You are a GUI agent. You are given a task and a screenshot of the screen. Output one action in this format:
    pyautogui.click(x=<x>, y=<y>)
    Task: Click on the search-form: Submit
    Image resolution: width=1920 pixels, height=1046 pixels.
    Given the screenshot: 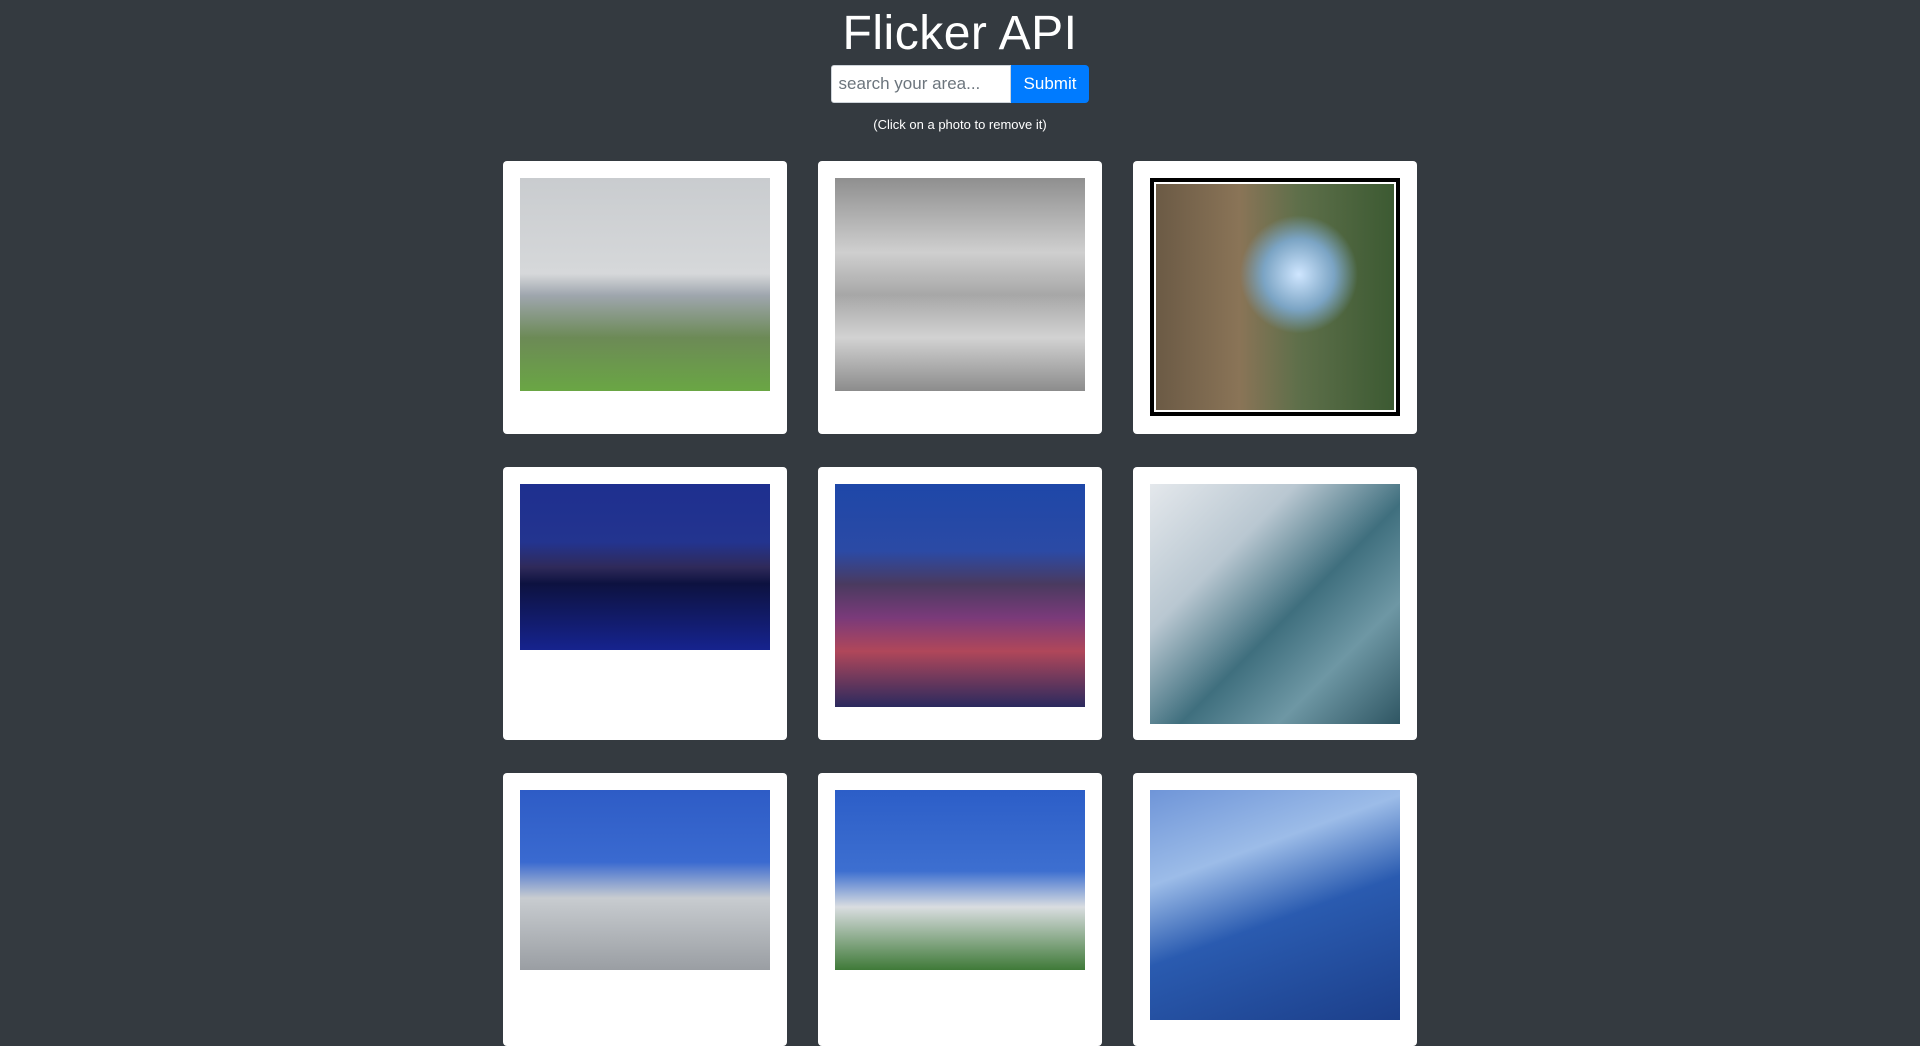 What is the action you would take?
    pyautogui.click(x=960, y=83)
    